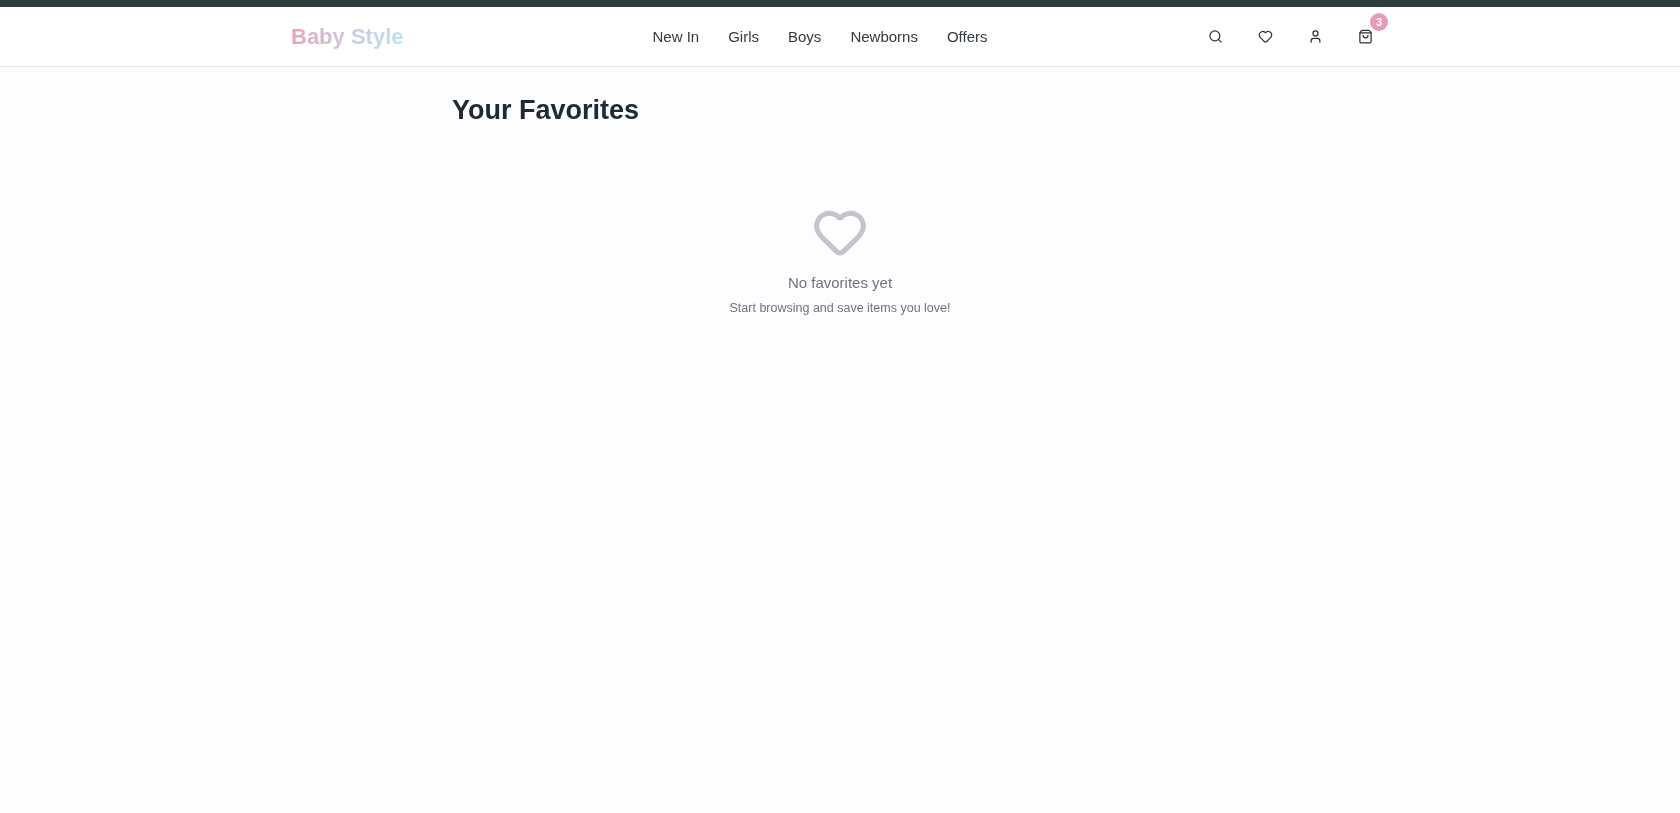 This screenshot has height=813, width=1680. What do you see at coordinates (546, 110) in the screenshot?
I see `page-title: Your Favorites` at bounding box center [546, 110].